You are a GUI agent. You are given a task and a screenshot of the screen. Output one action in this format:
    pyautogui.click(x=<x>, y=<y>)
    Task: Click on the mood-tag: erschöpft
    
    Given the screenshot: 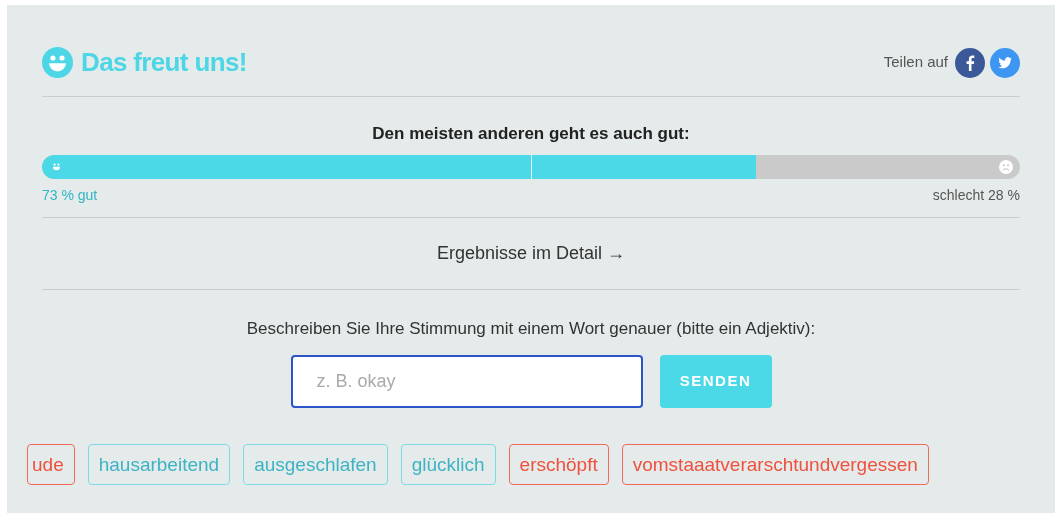 What is the action you would take?
    pyautogui.click(x=558, y=464)
    